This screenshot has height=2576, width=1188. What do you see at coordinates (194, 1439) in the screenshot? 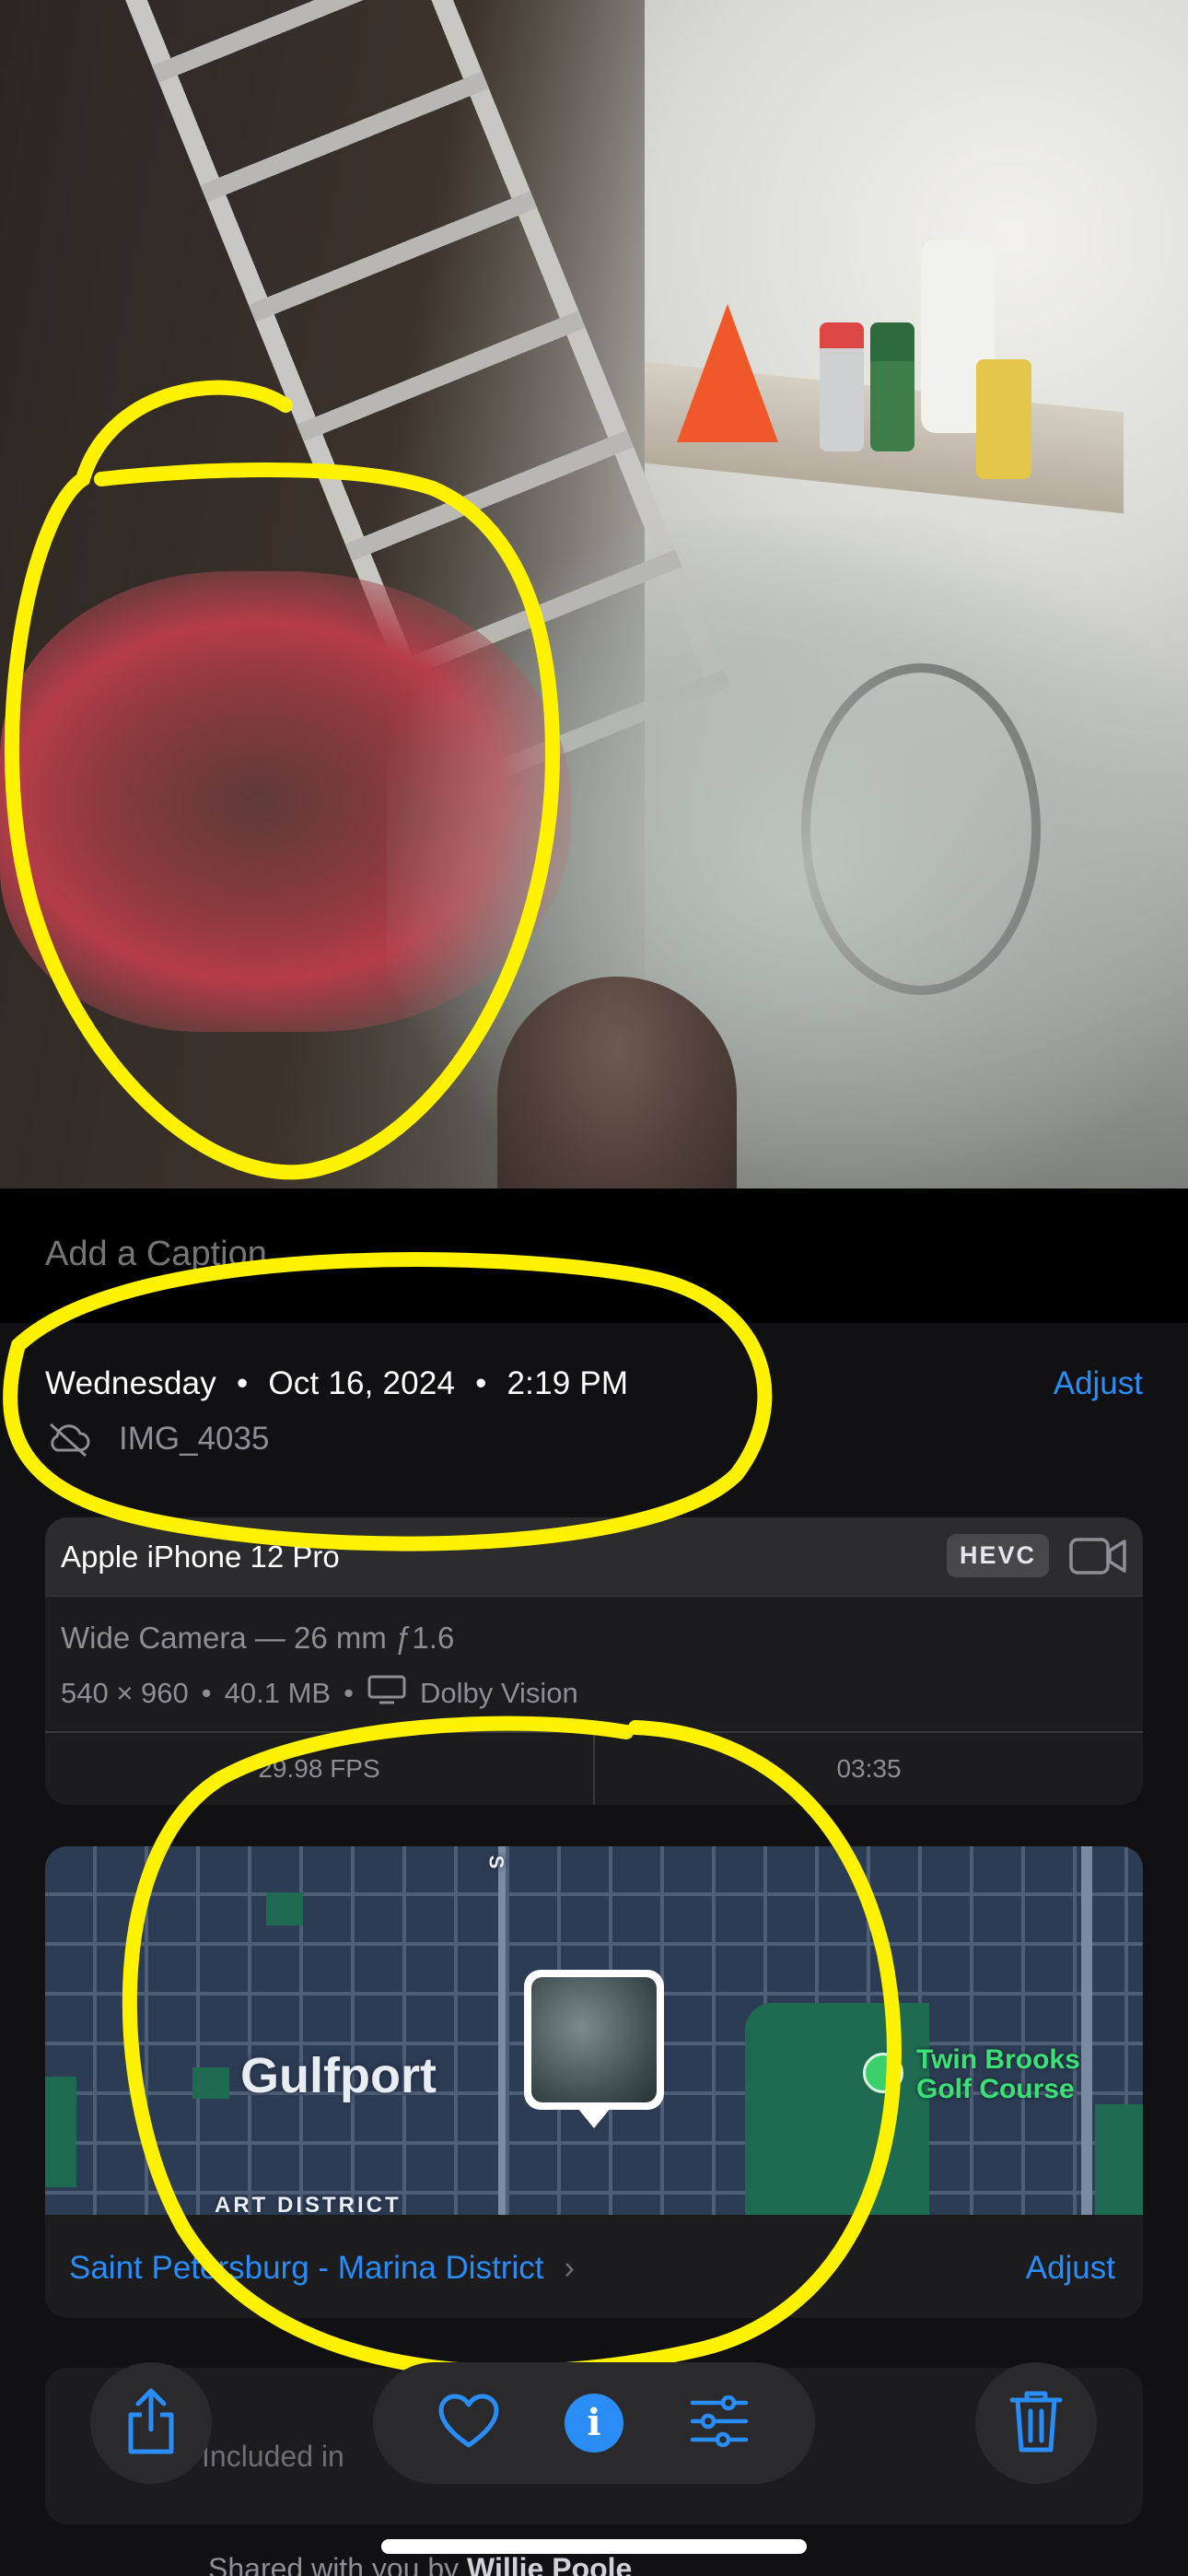
I see `file-name: IMG_4035` at bounding box center [194, 1439].